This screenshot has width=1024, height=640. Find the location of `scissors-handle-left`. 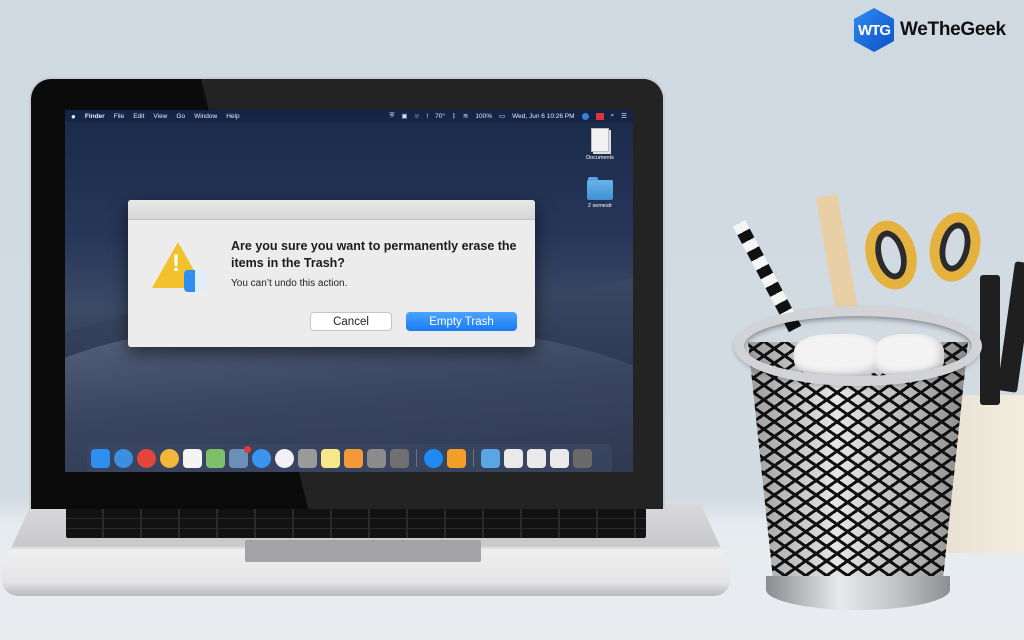

scissors-handle-left is located at coordinates (891, 255).